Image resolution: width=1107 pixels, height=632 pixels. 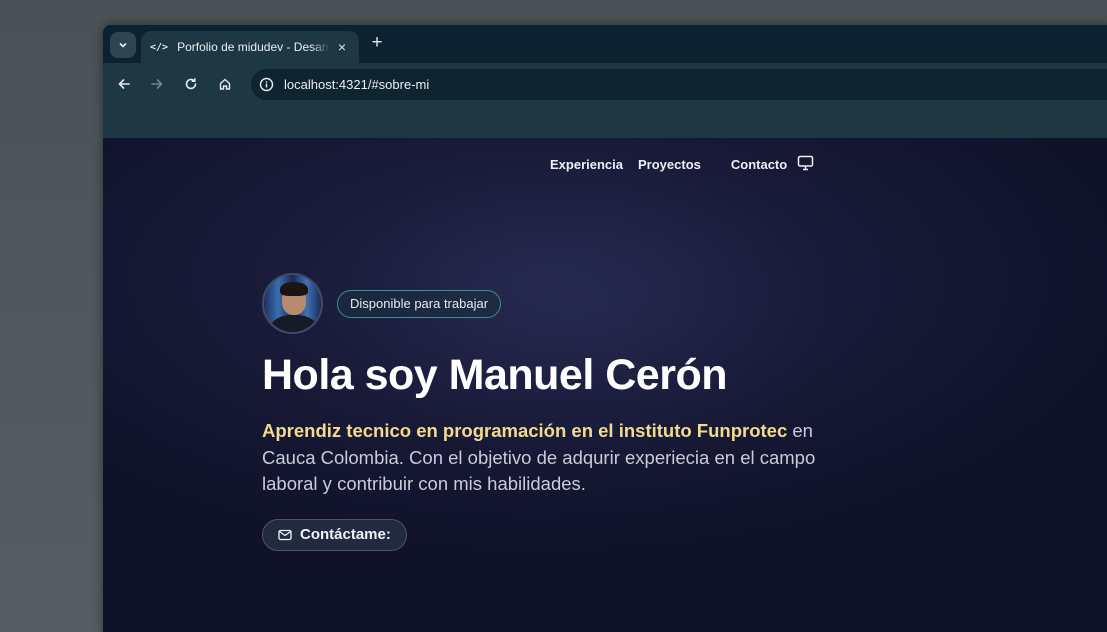 I want to click on page-title: Hola soy Manuel Cerón, so click(x=494, y=375).